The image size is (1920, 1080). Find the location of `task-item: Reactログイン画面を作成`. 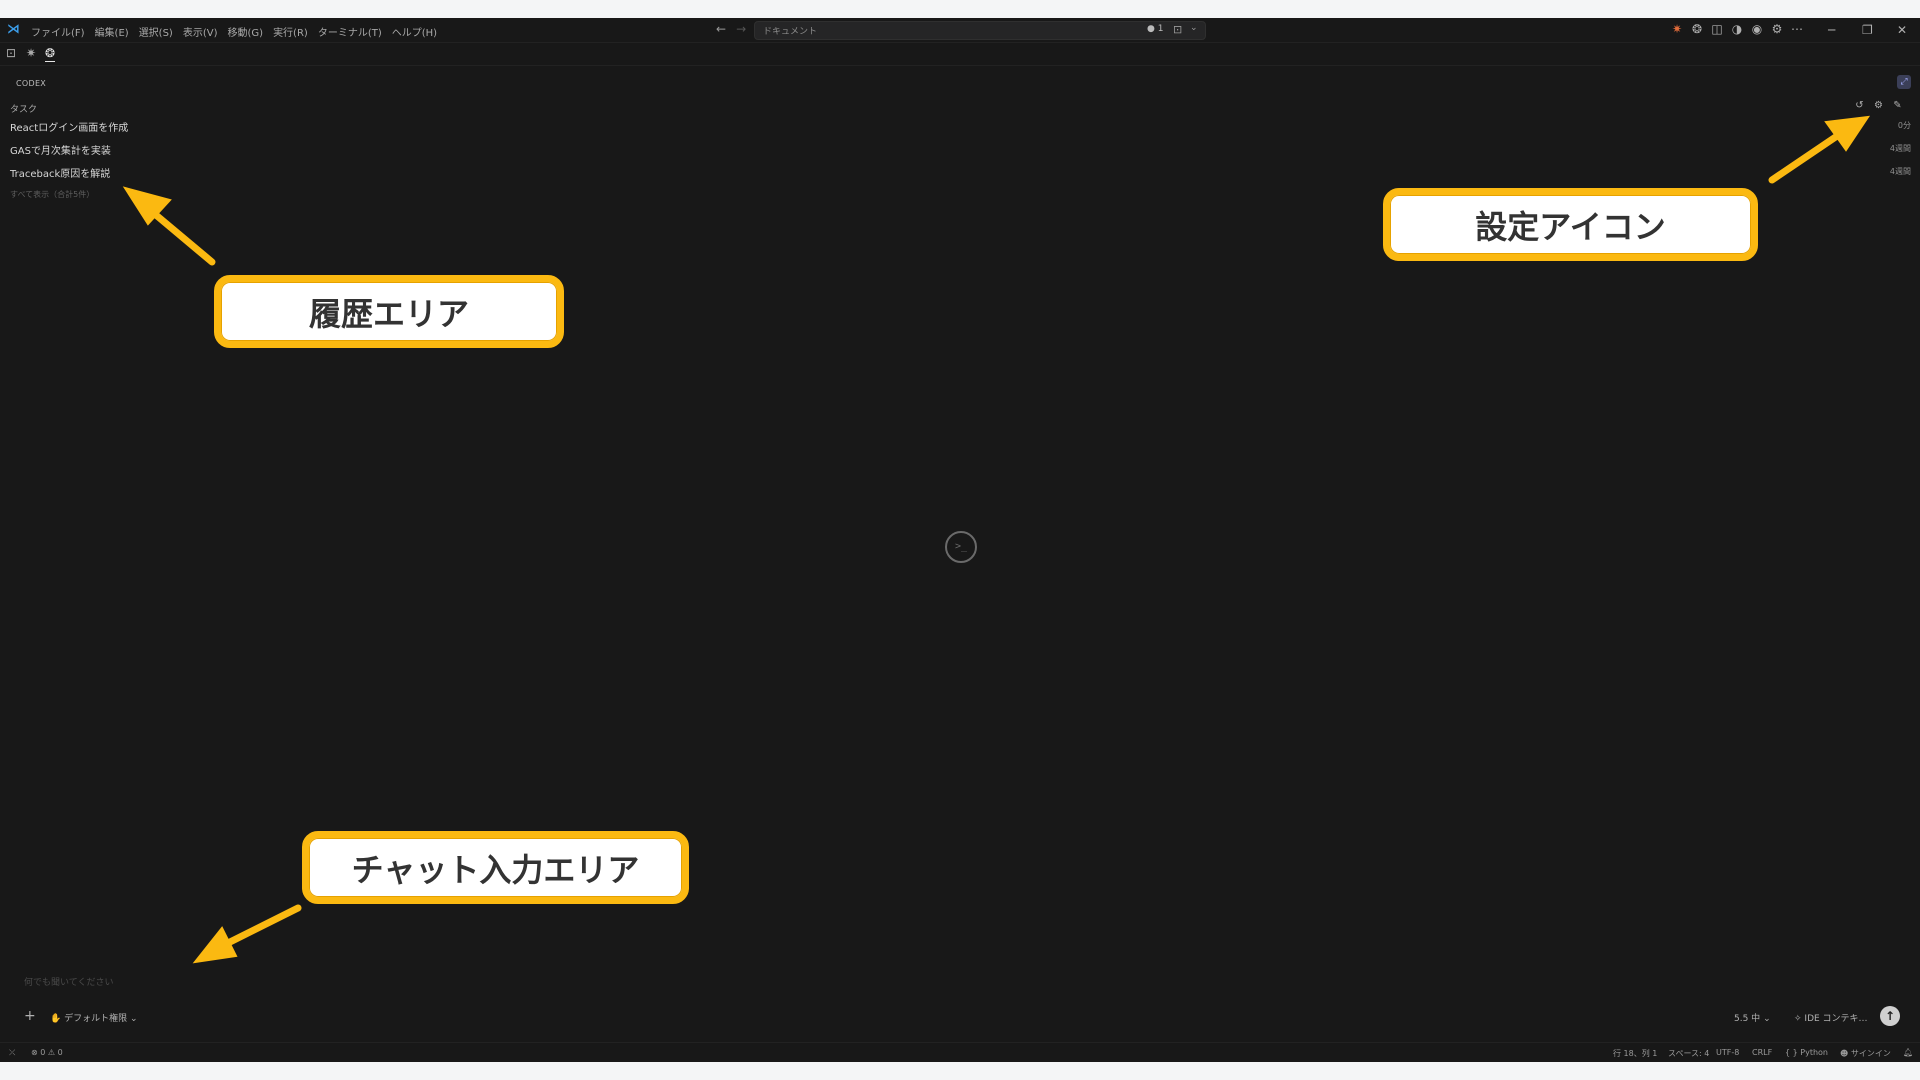

task-item: Reactログイン画面を作成 is located at coordinates (69, 126).